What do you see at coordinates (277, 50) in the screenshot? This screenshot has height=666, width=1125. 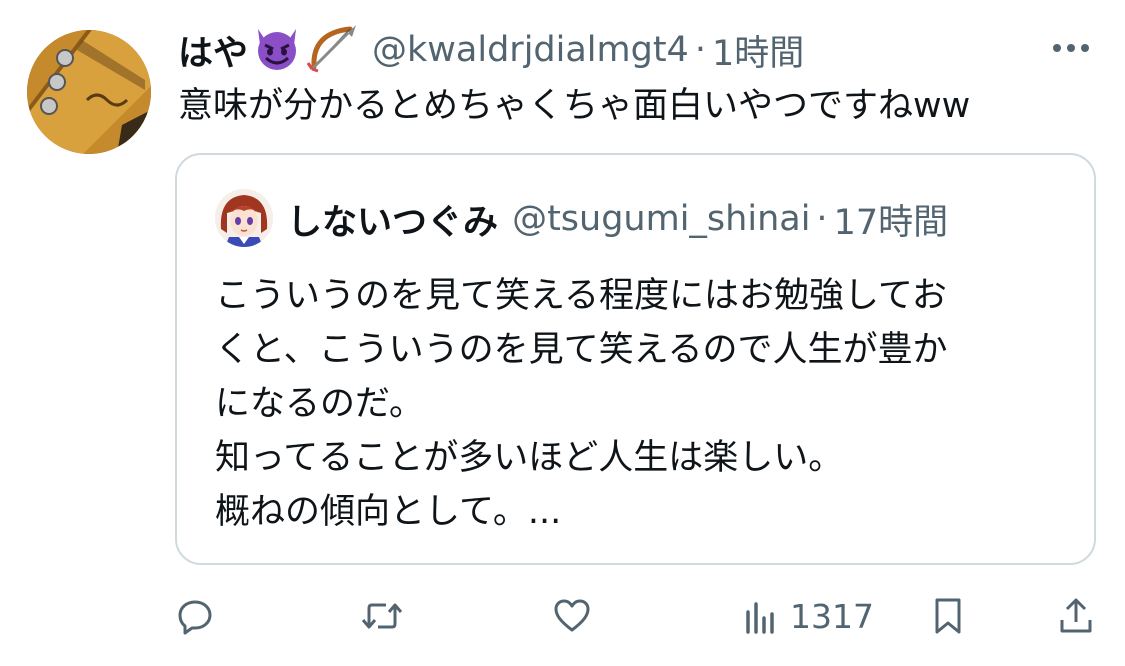 I see `smiling-devil-emoji` at bounding box center [277, 50].